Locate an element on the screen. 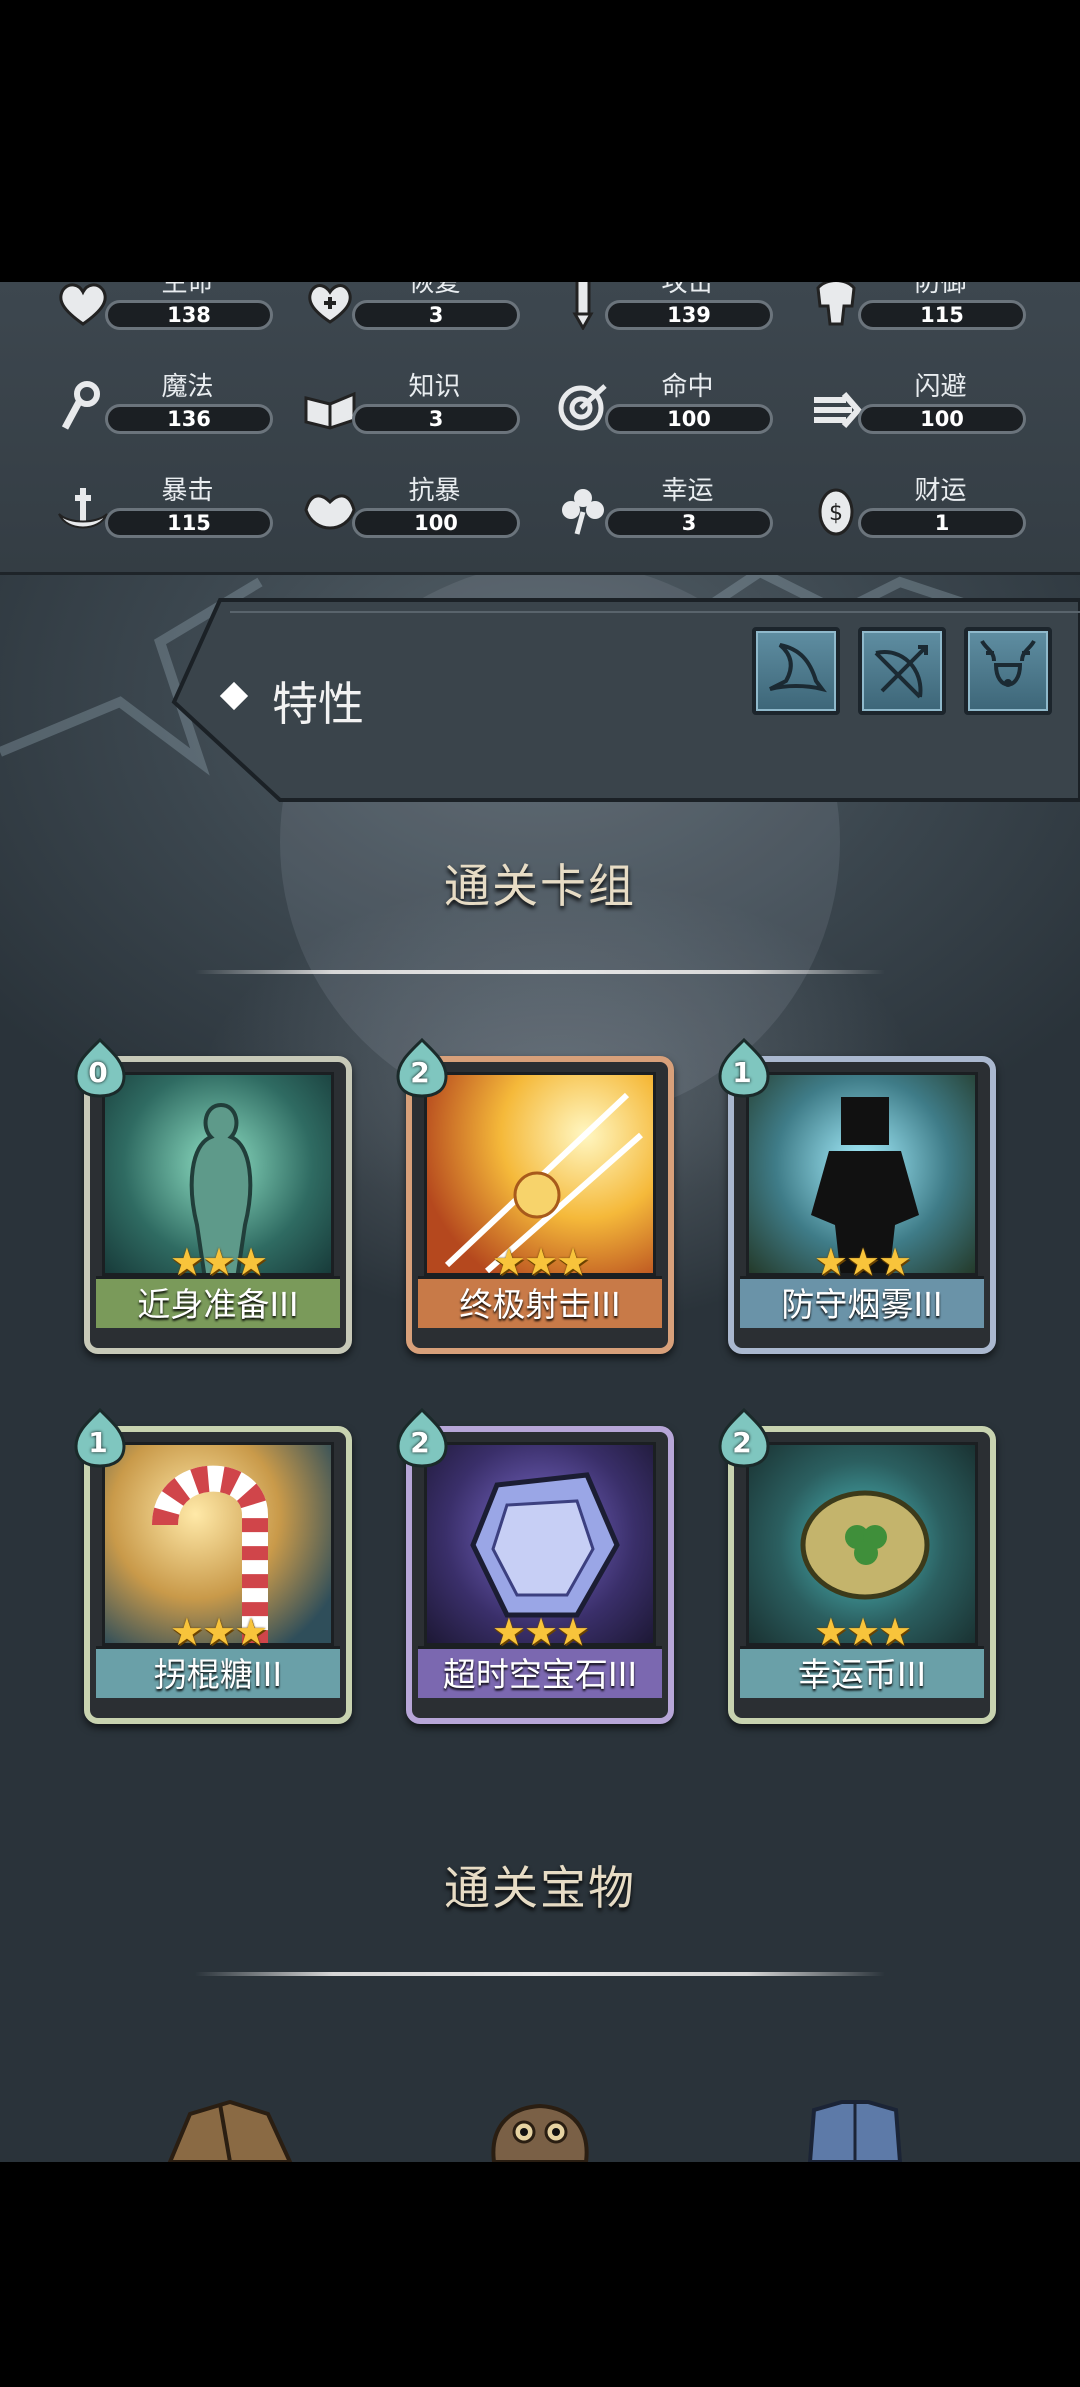  stat-value: 139 is located at coordinates (689, 315).